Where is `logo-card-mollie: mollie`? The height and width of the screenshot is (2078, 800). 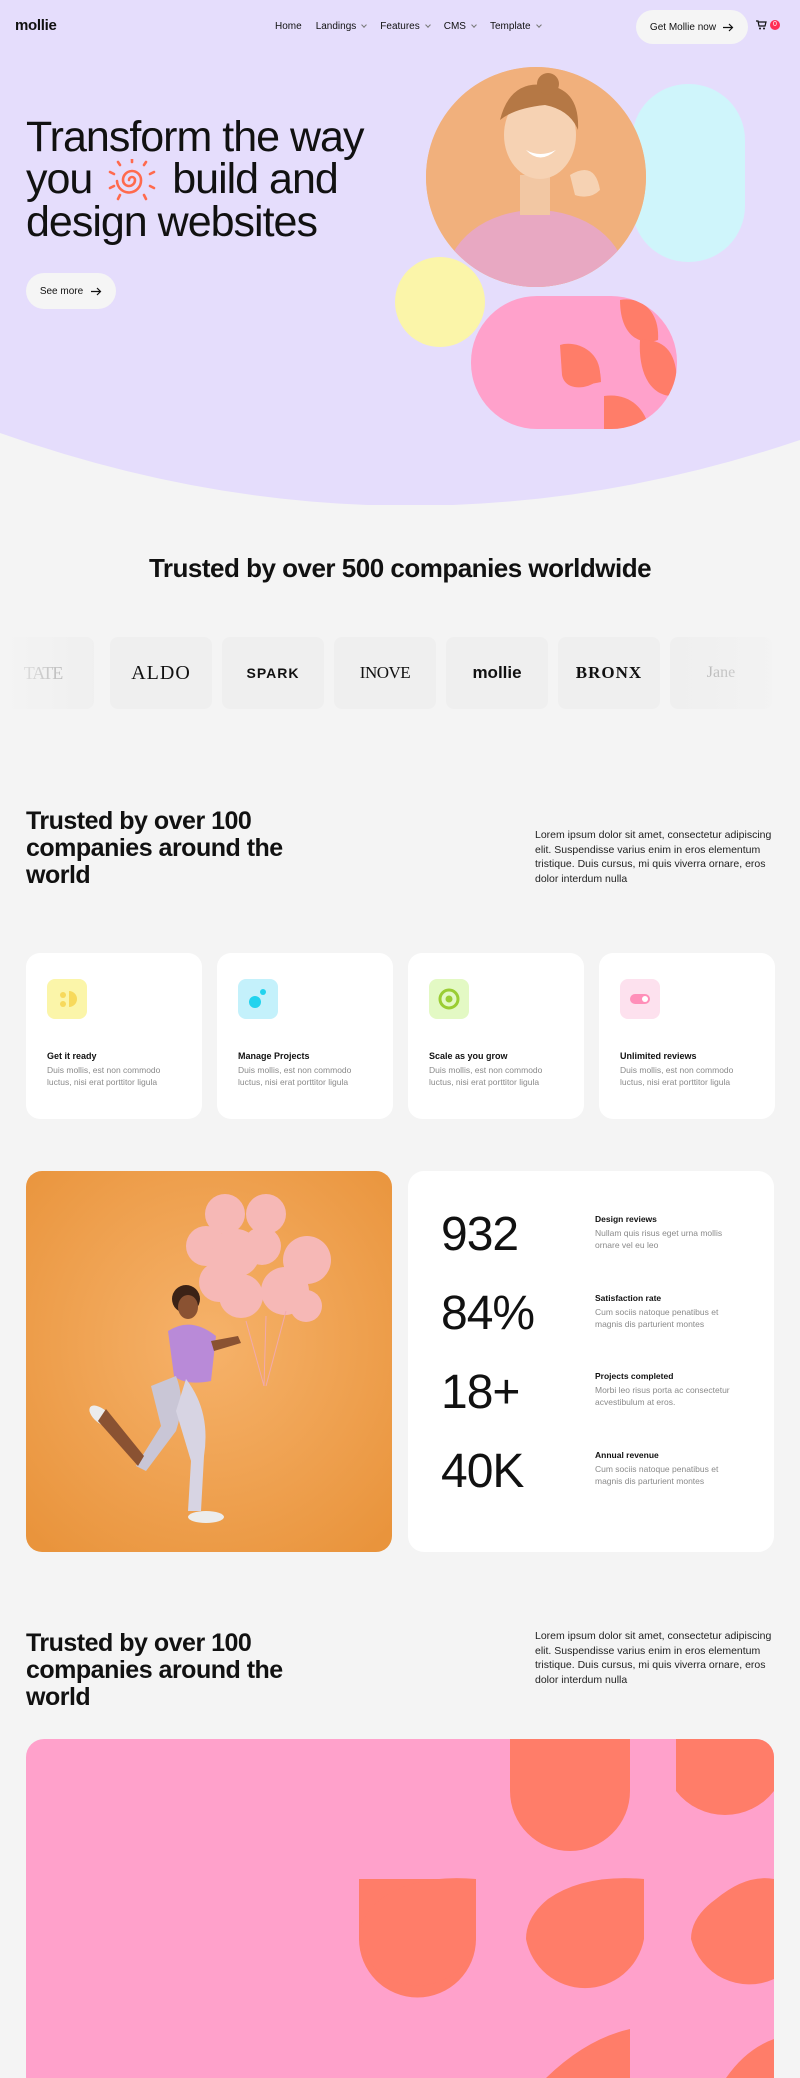 logo-card-mollie: mollie is located at coordinates (497, 673).